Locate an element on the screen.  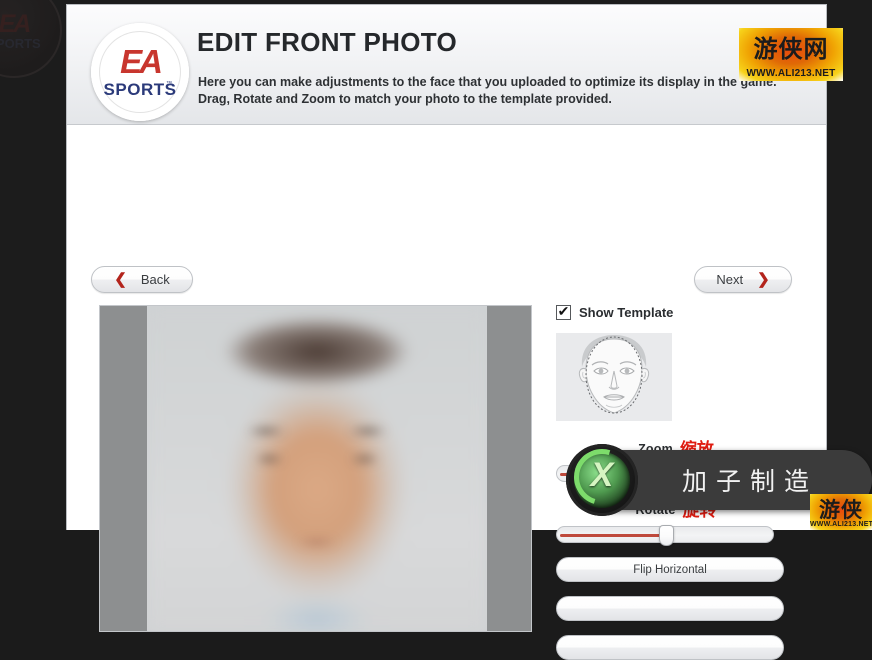
trademark-symbol: ™ is located at coordinates (169, 84).